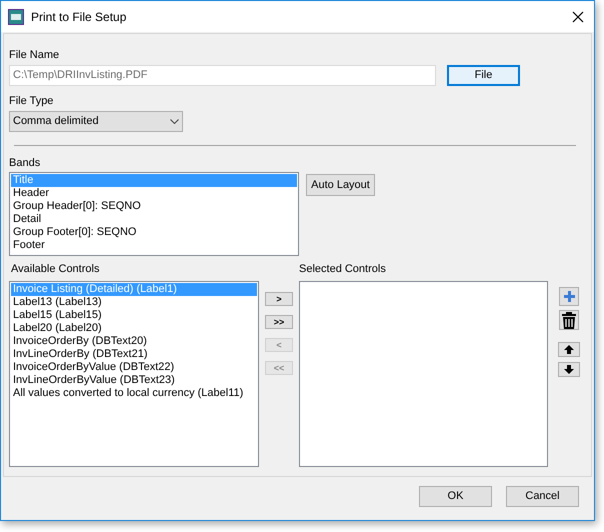 The image size is (604, 532). I want to click on file-type-dropdown: Comma delimited, so click(96, 121).